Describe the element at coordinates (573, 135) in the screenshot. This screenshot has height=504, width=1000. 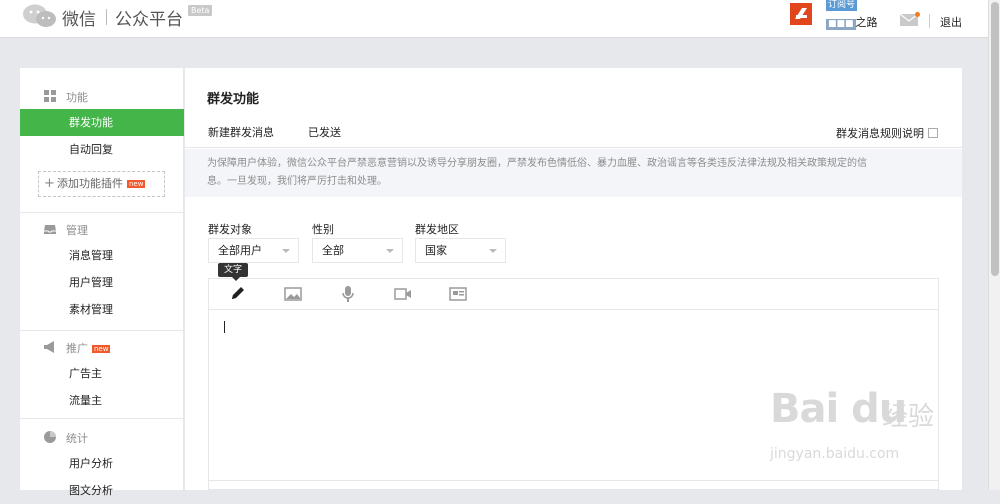
I see `tab-bar: 新建群发消息 已发送 群发消息规则说明` at that location.